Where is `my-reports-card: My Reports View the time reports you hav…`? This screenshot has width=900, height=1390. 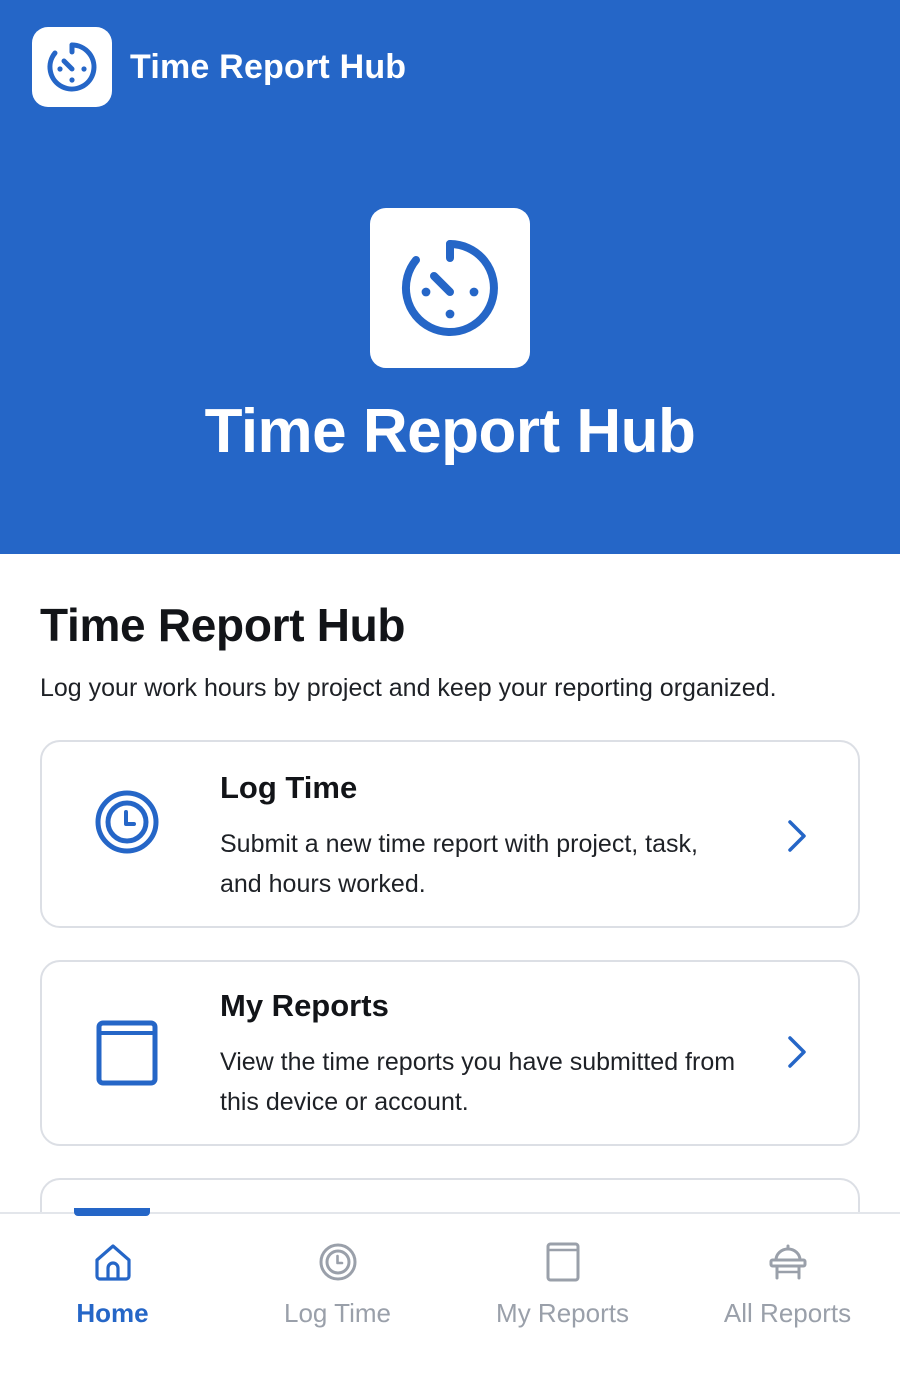 my-reports-card: My Reports View the time reports you hav… is located at coordinates (450, 1053).